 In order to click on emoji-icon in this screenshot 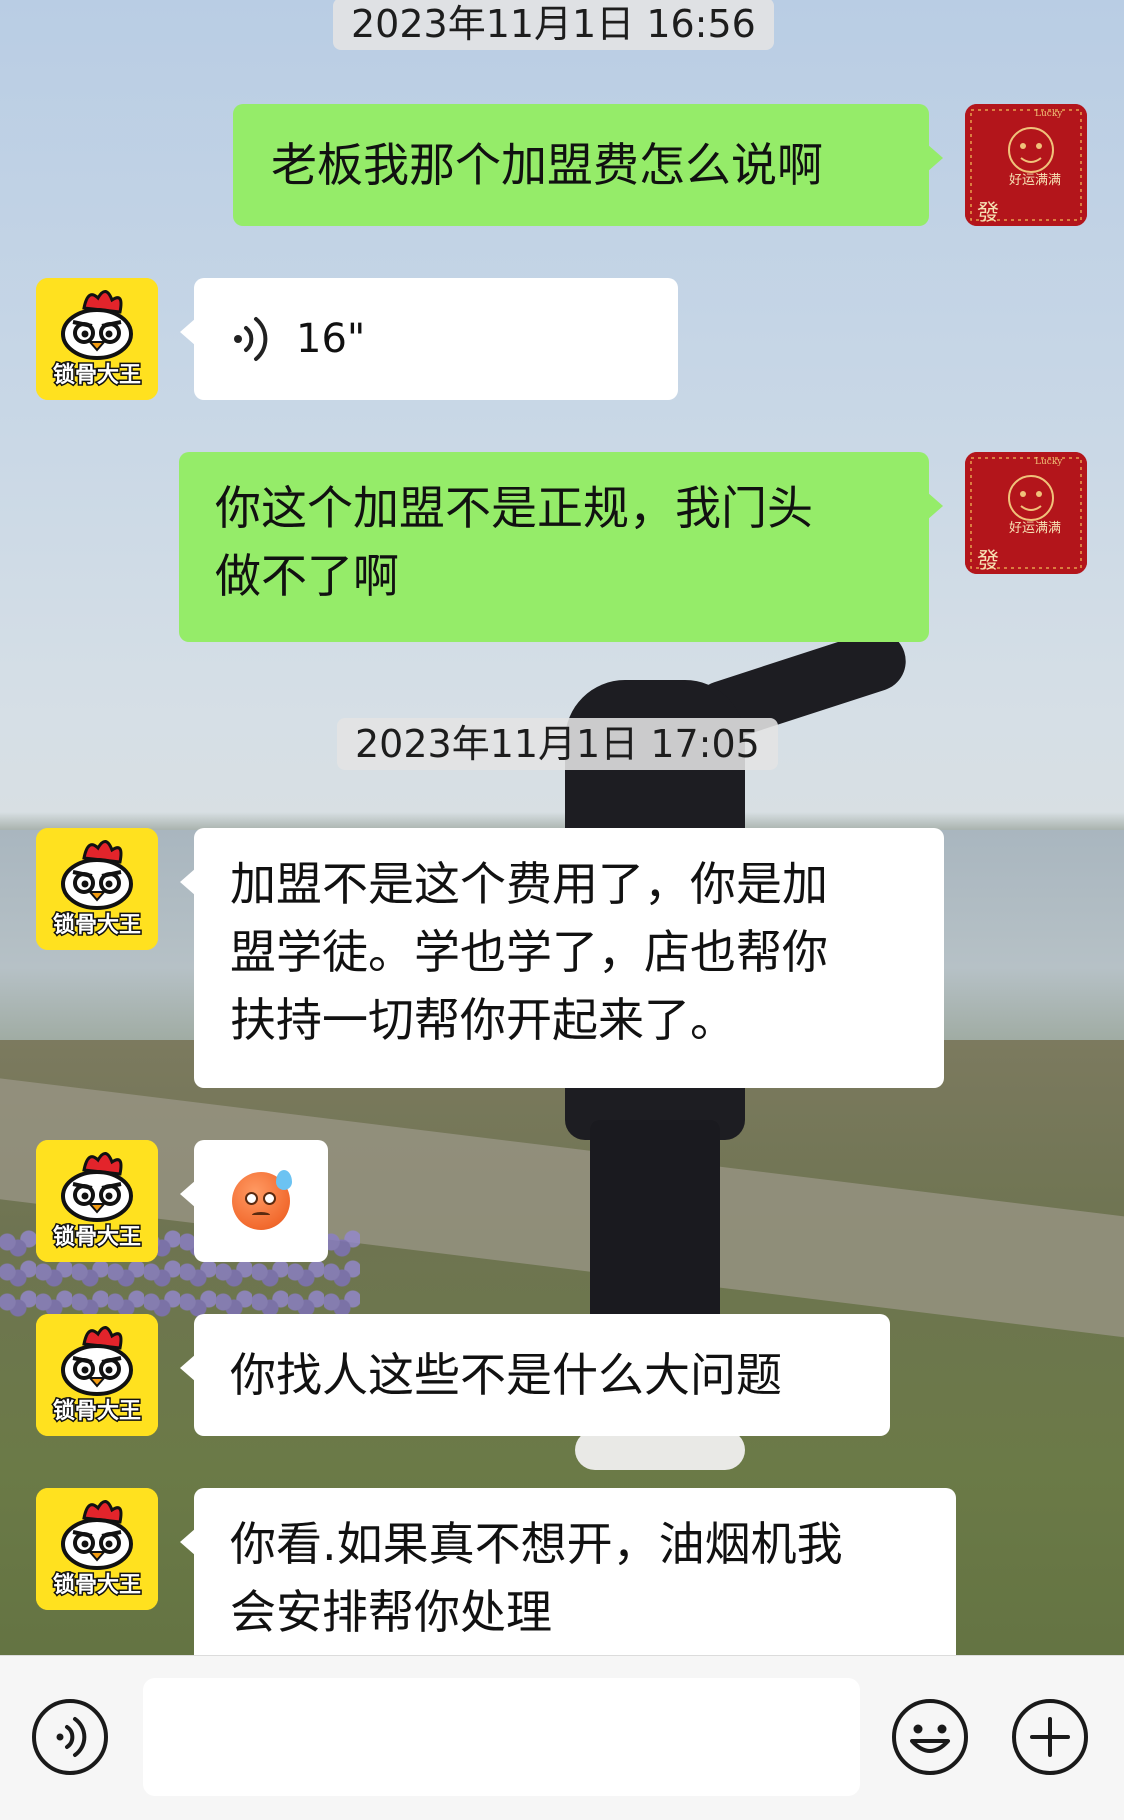, I will do `click(930, 1737)`.